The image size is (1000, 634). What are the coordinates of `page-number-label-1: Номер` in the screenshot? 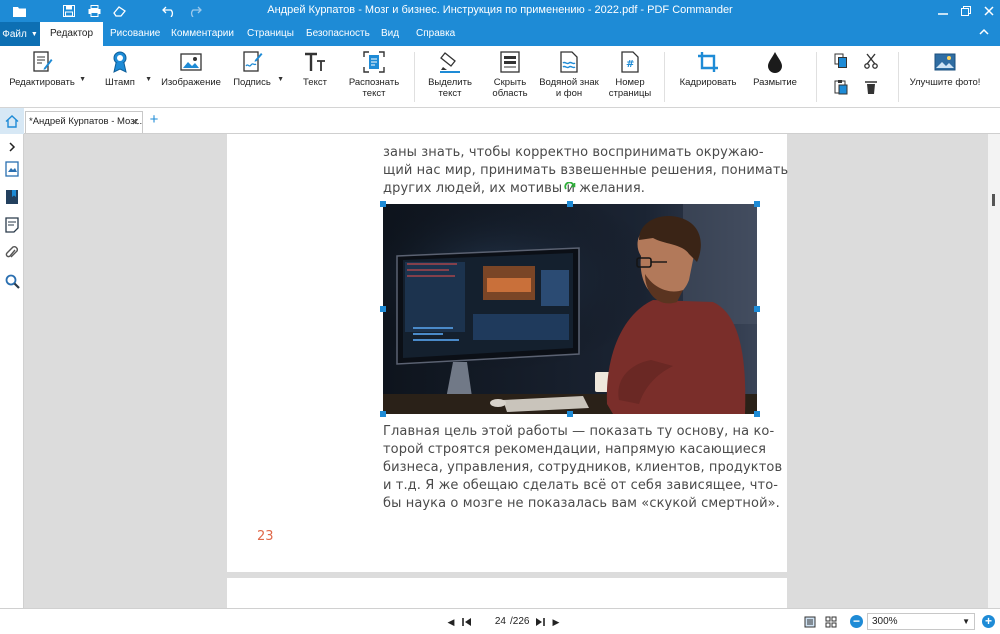 It's located at (630, 82).